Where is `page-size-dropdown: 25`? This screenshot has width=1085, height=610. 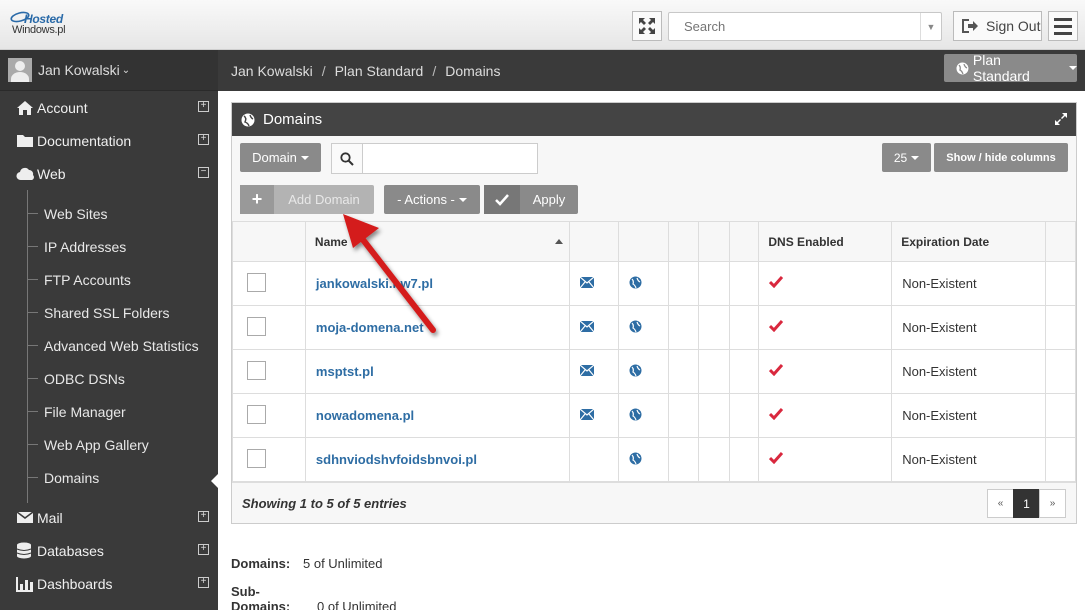
page-size-dropdown: 25 is located at coordinates (906, 157).